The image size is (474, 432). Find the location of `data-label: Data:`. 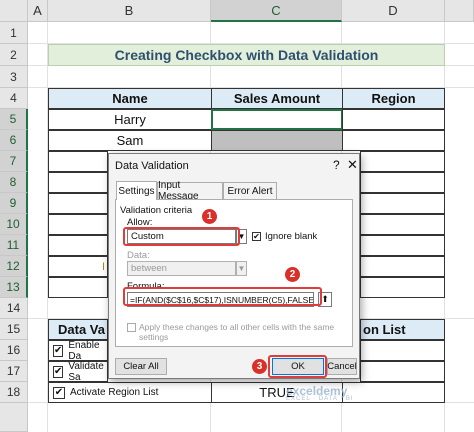

data-label: Data: is located at coordinates (138, 255).